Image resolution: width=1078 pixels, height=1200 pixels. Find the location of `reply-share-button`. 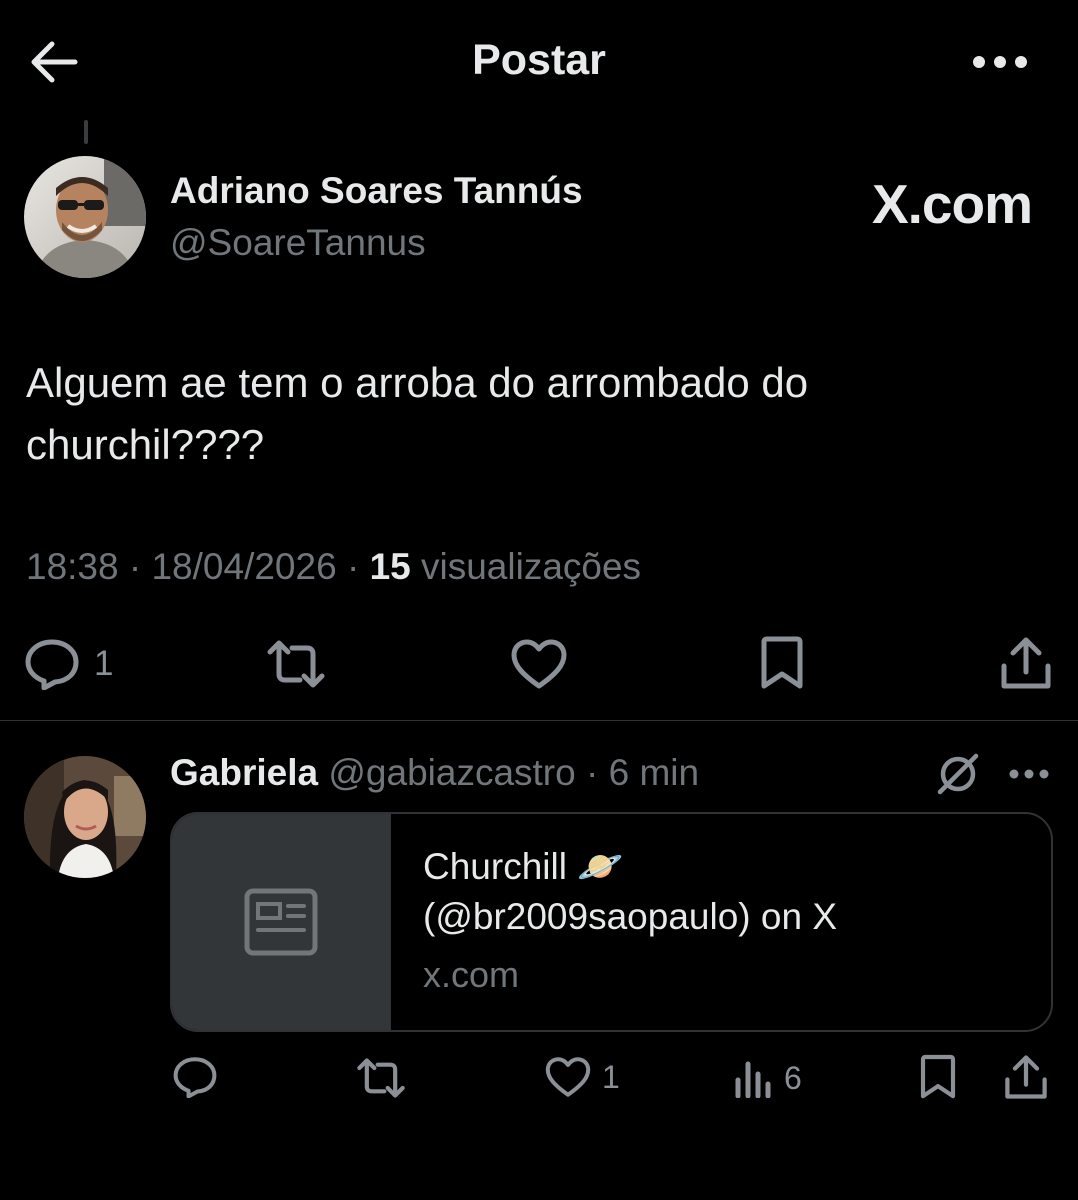

reply-share-button is located at coordinates (1026, 1077).